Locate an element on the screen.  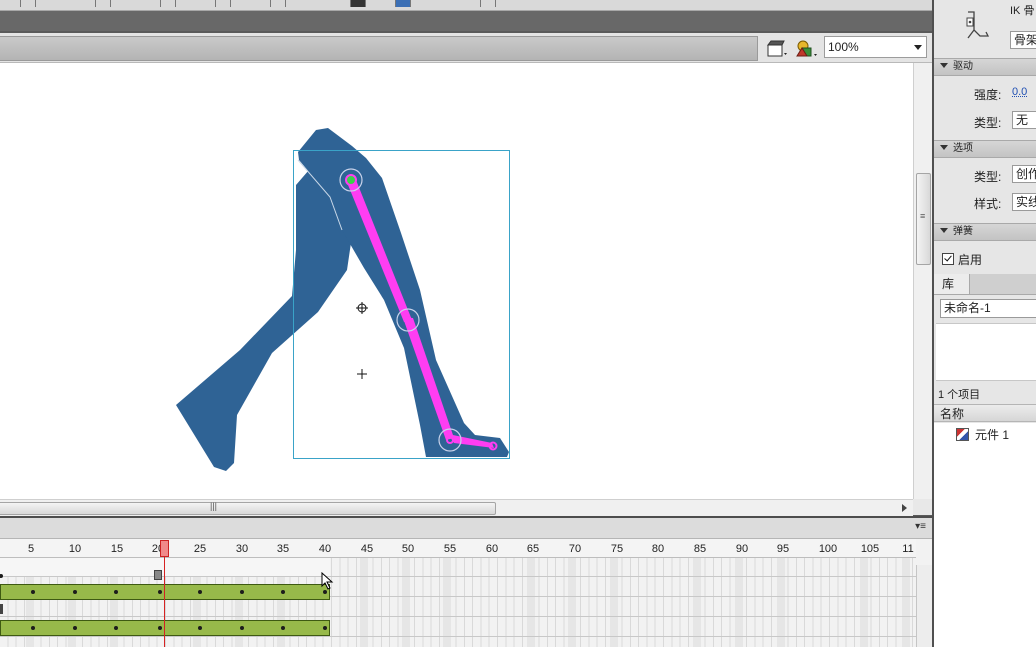
grip-icon: ≡ is located at coordinates (922, 216).